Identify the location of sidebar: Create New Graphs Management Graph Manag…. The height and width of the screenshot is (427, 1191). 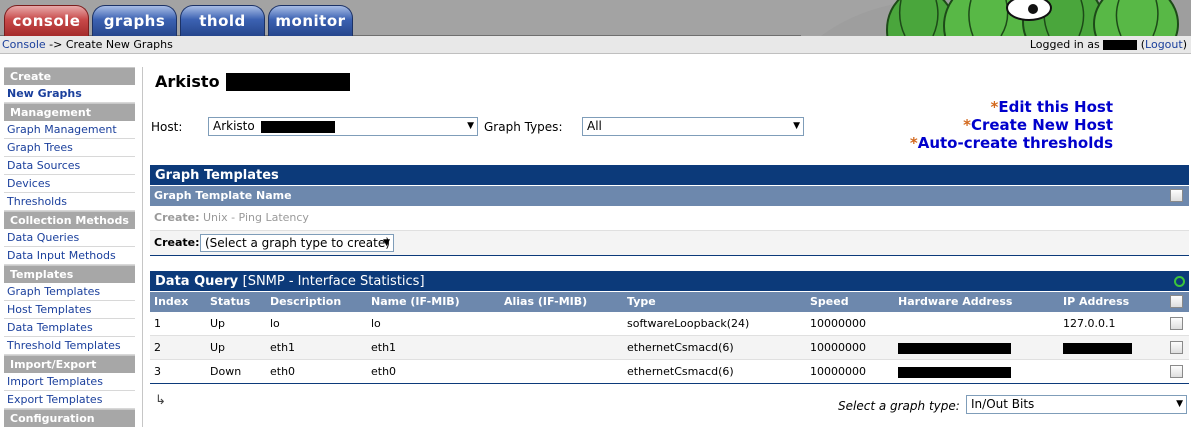
(71, 247).